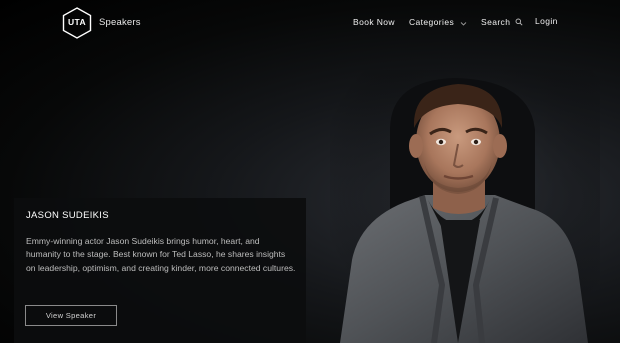 The image size is (620, 343). Describe the element at coordinates (71, 315) in the screenshot. I see `view-speaker-button: View Speaker` at that location.